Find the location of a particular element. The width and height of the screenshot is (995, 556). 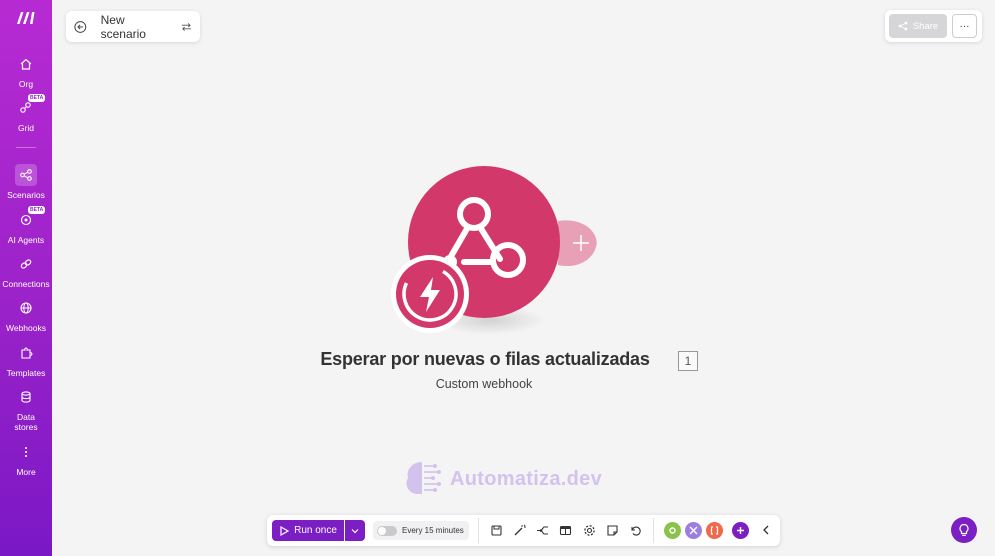

tools-icon is located at coordinates (693, 530).